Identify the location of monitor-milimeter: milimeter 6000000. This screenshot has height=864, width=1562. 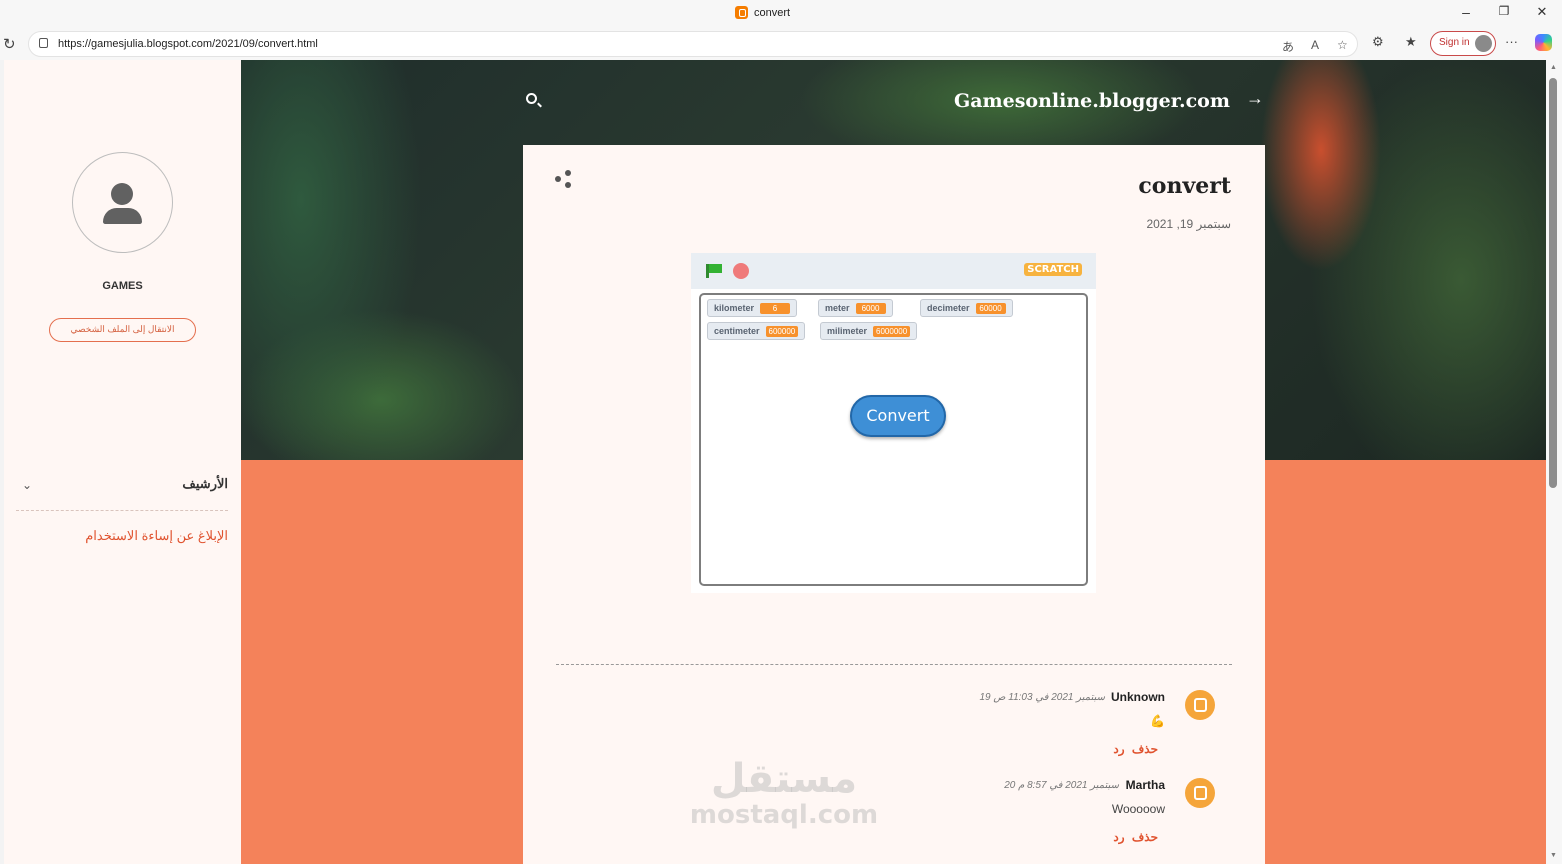
(869, 331).